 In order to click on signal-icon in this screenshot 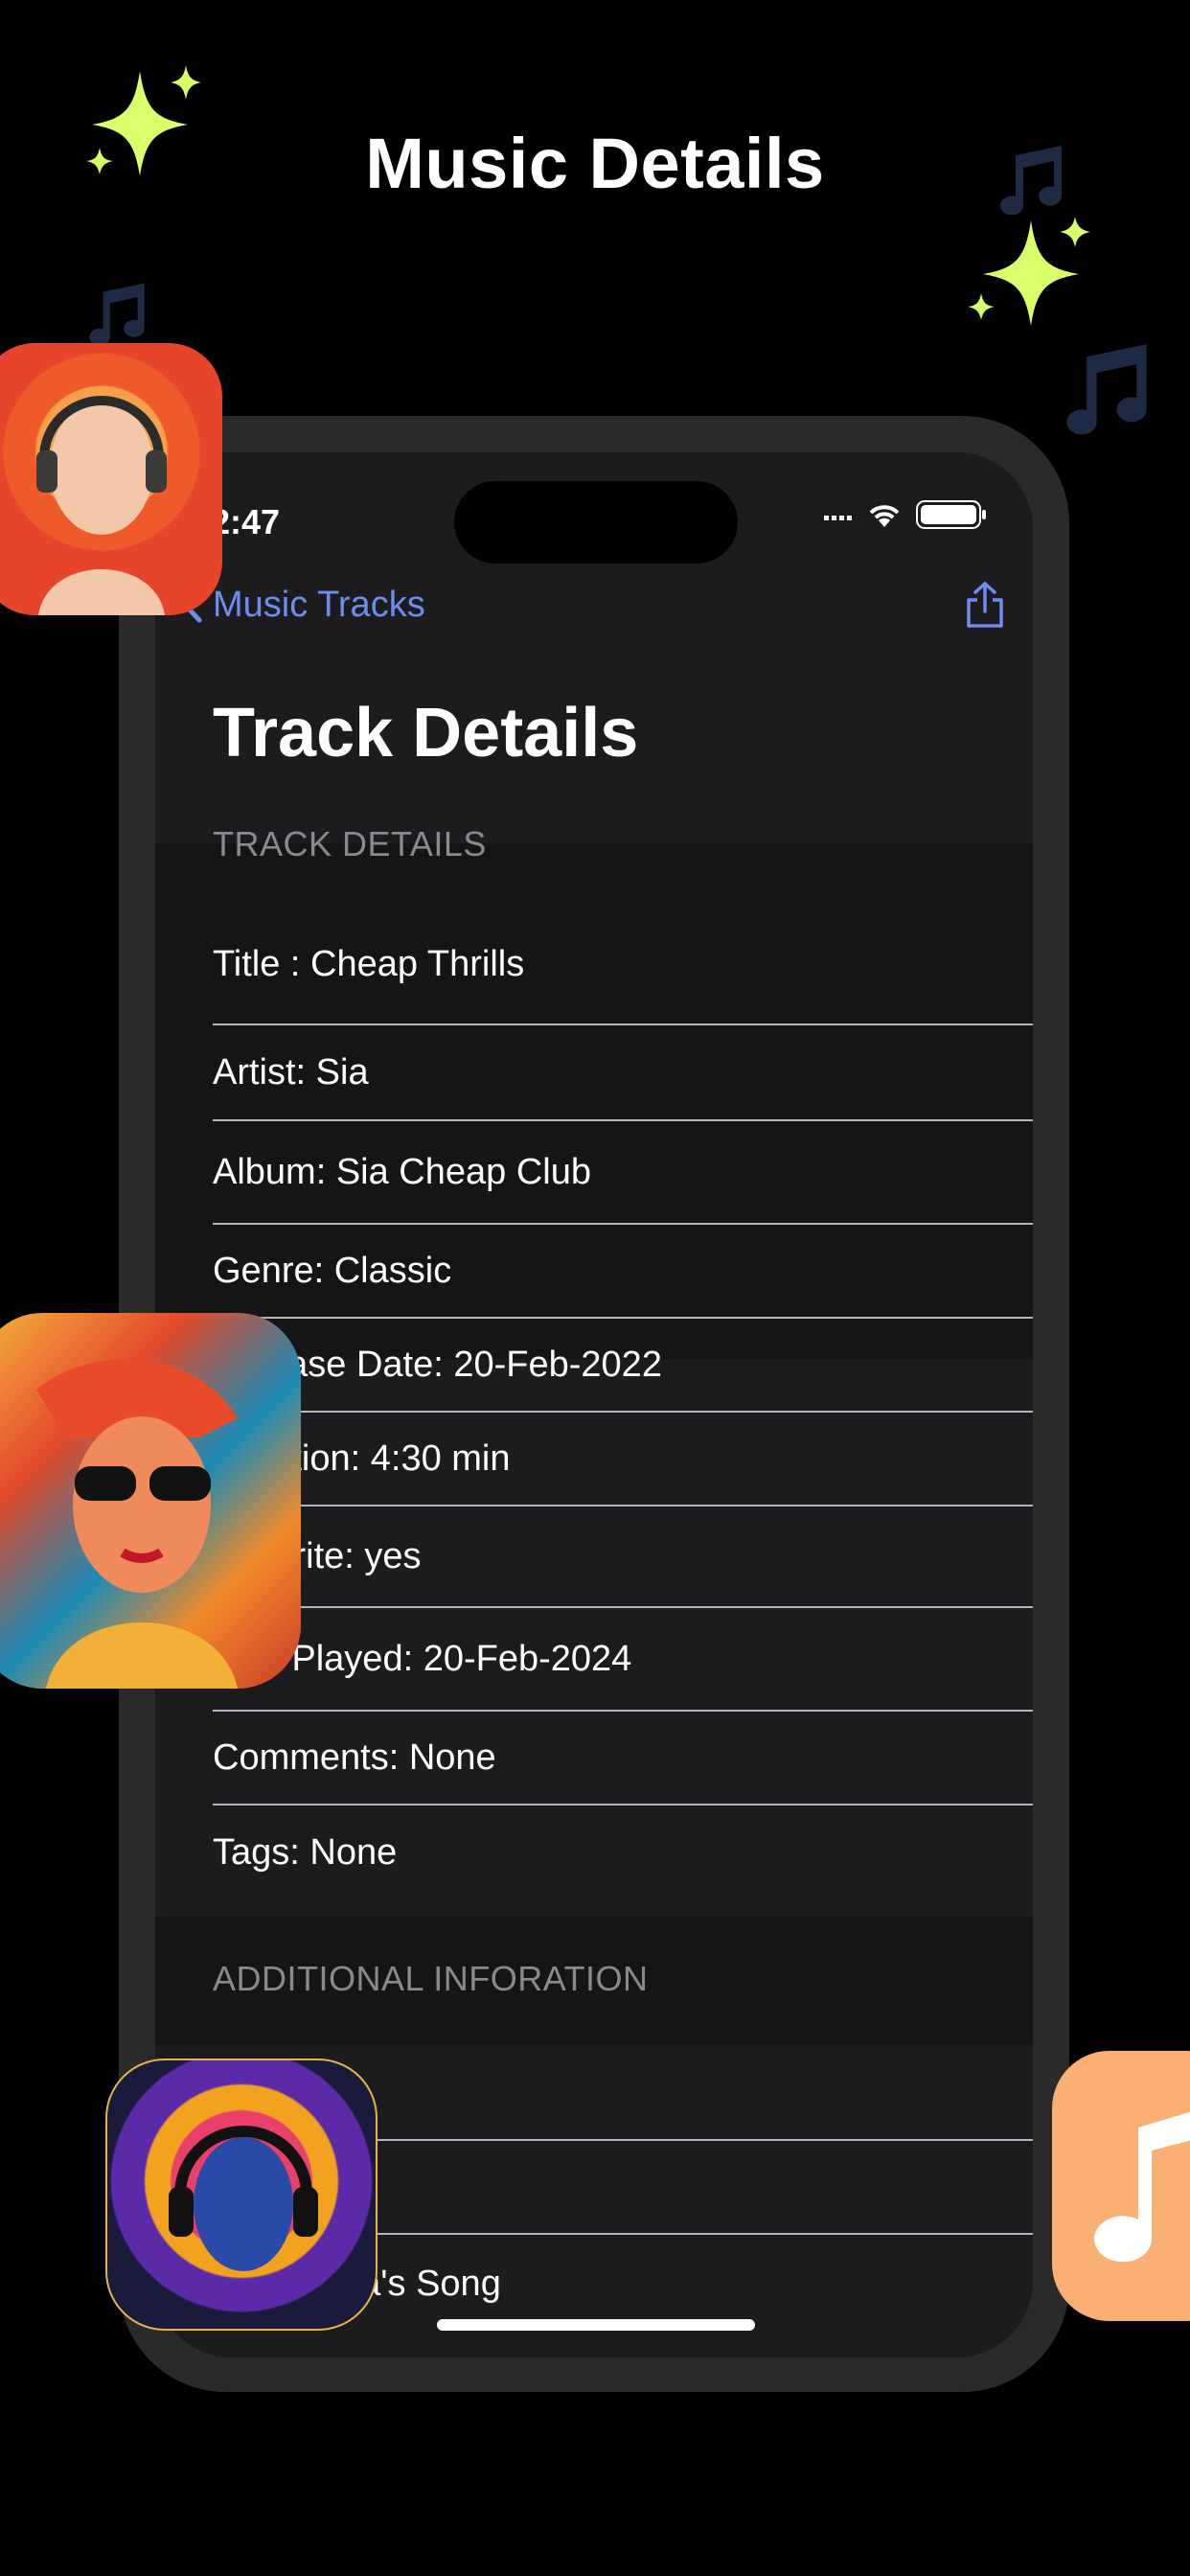, I will do `click(838, 518)`.